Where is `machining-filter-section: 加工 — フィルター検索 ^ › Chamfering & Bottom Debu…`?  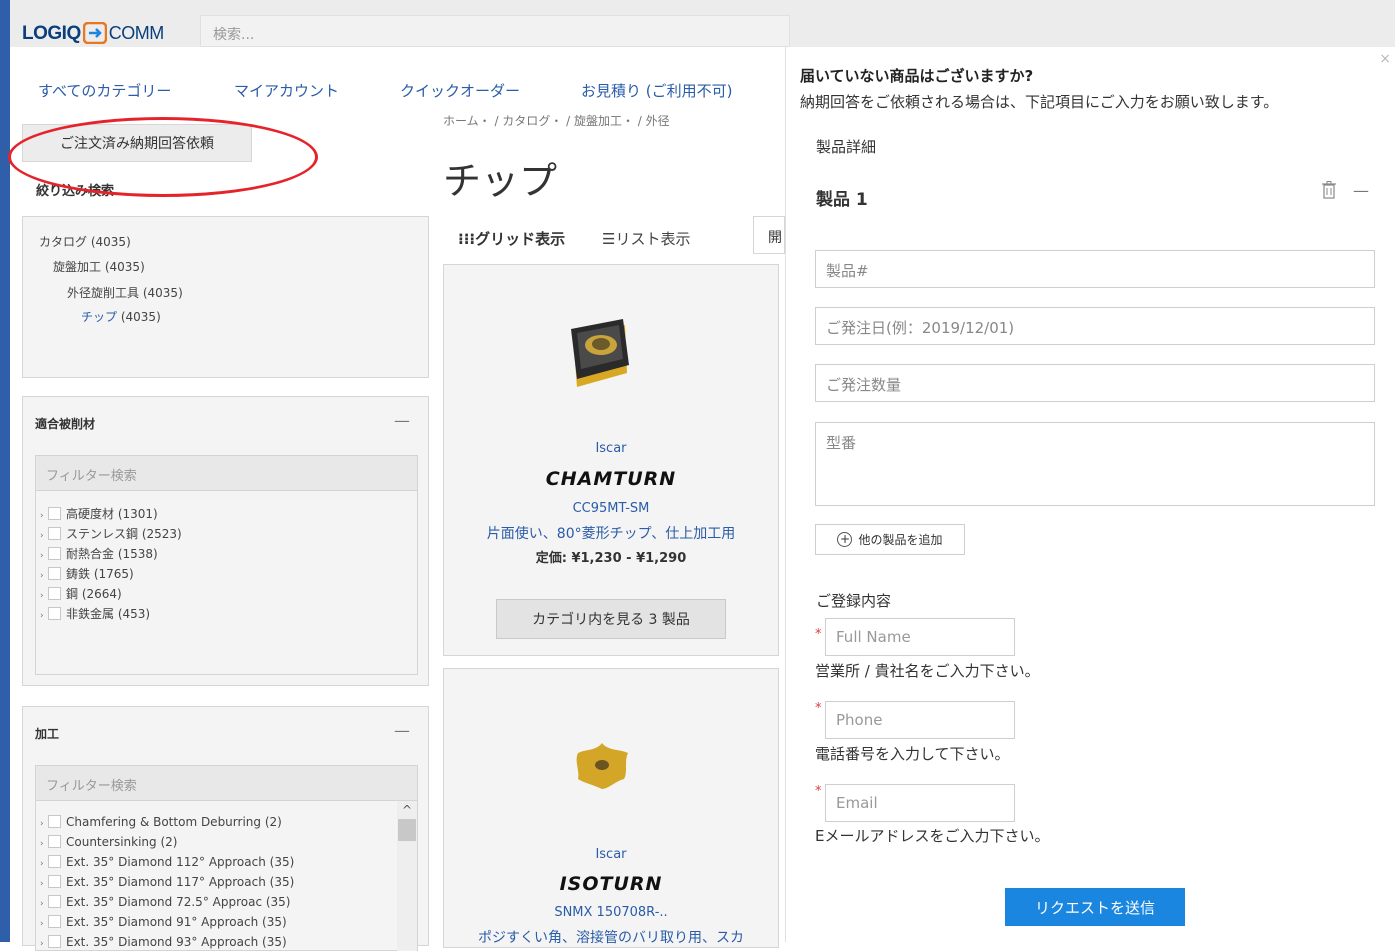
machining-filter-section: 加工 — フィルター検索 ^ › Chamfering & Bottom Debu… is located at coordinates (225, 828).